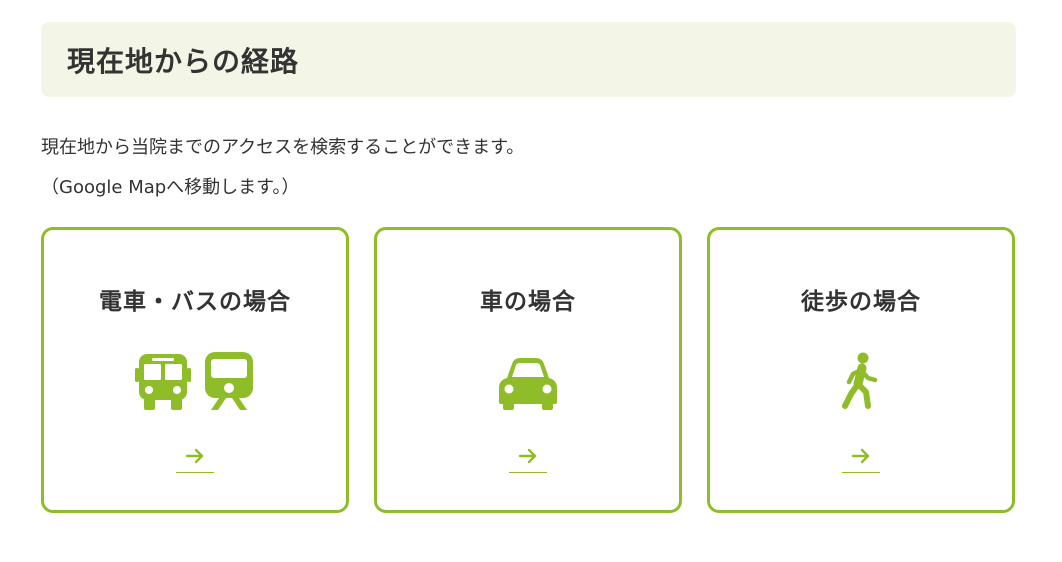  What do you see at coordinates (183, 61) in the screenshot?
I see `page-title: 現在地からの経路` at bounding box center [183, 61].